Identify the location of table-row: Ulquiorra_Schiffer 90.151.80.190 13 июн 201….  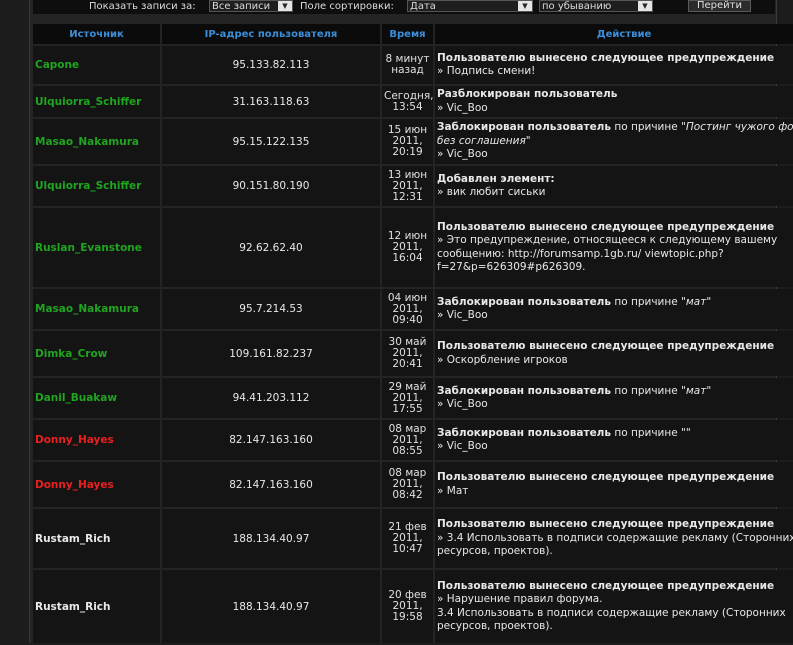
(413, 186).